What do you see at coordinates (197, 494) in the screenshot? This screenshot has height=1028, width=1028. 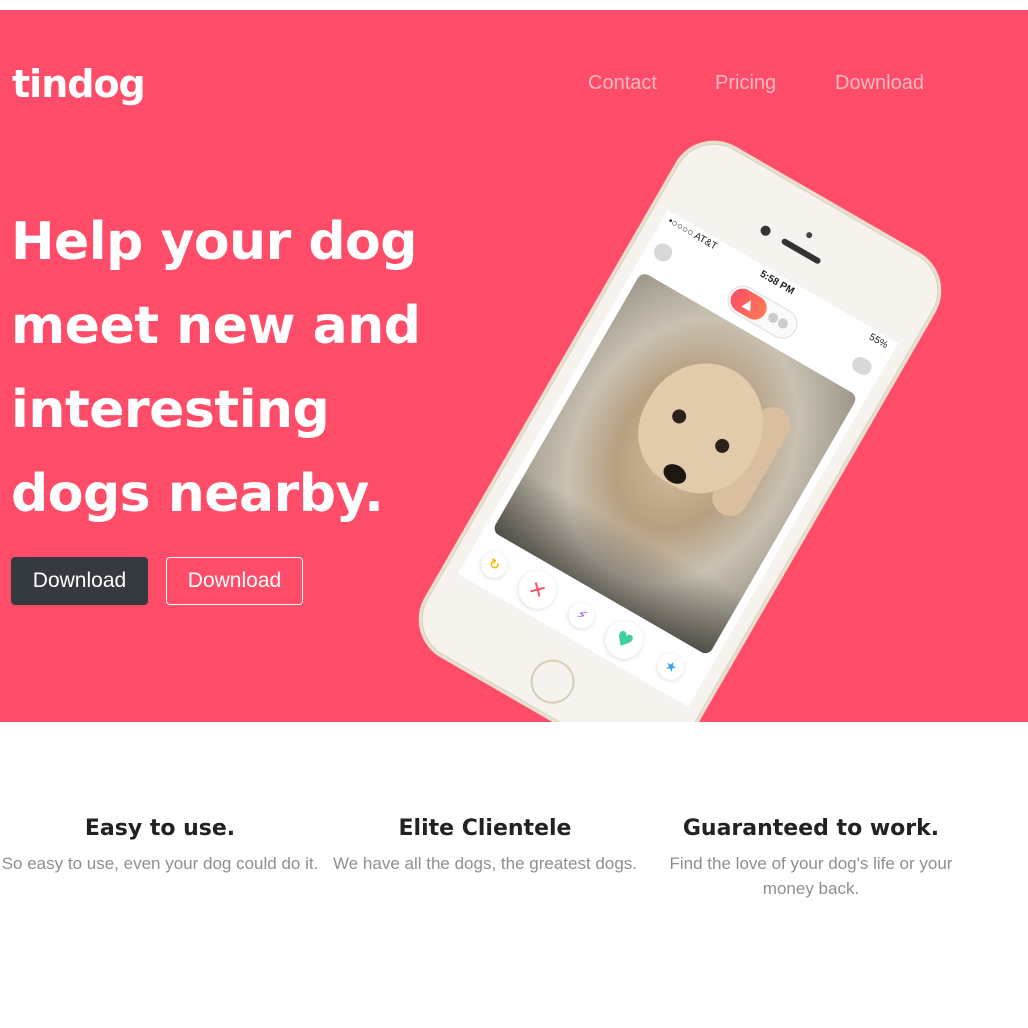 I see `headline-line: dogs nearby.` at bounding box center [197, 494].